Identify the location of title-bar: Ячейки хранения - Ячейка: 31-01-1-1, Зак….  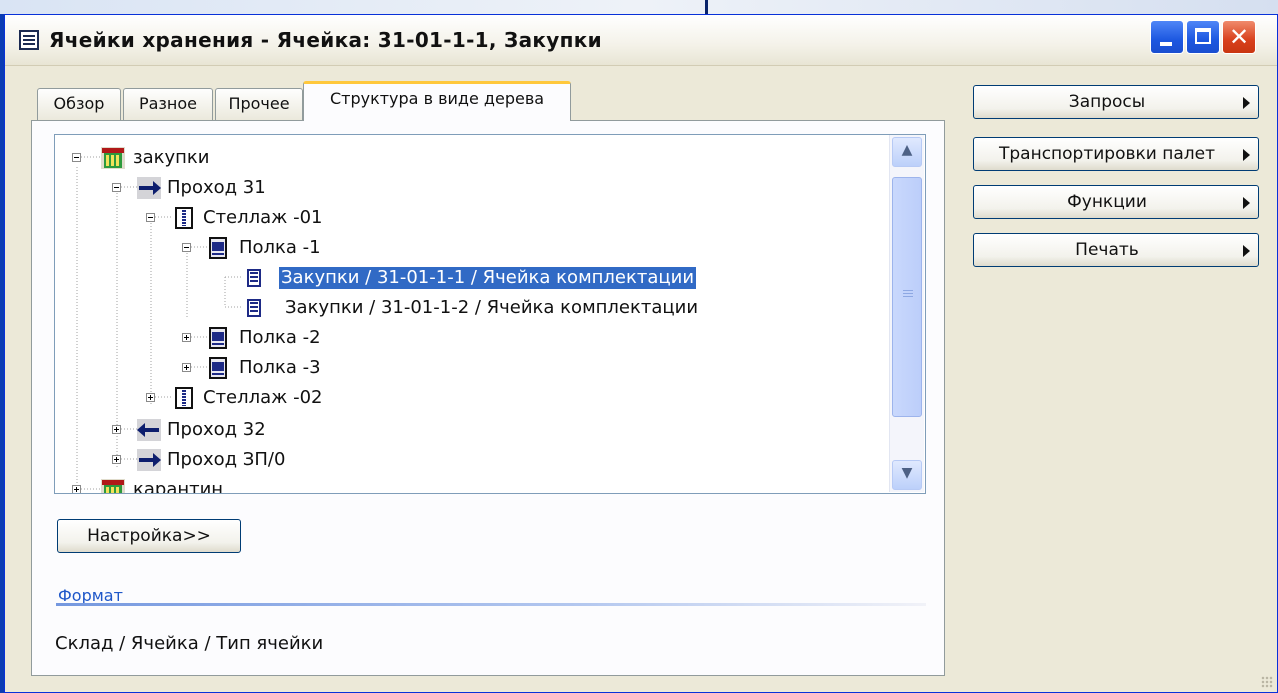
(641, 40).